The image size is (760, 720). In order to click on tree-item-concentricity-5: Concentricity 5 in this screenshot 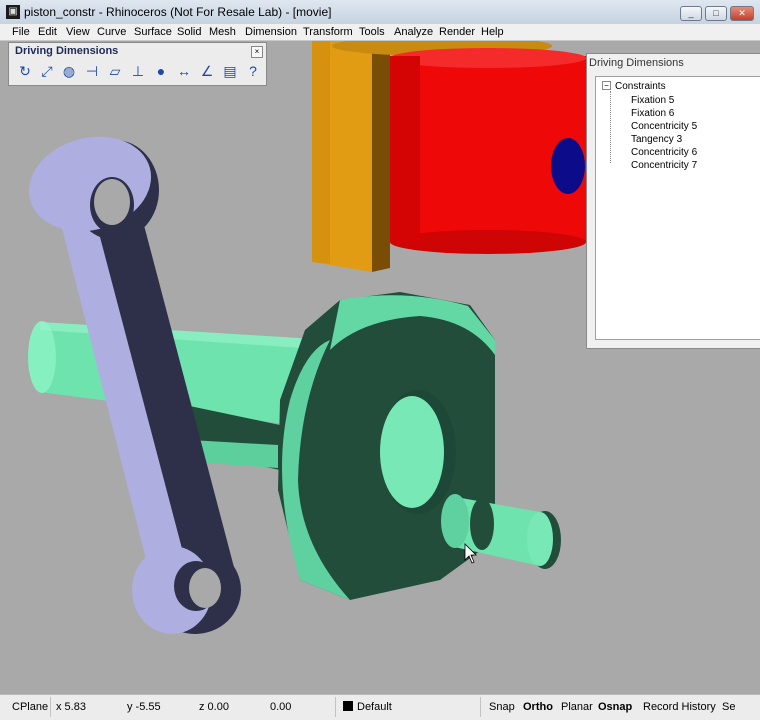, I will do `click(664, 126)`.